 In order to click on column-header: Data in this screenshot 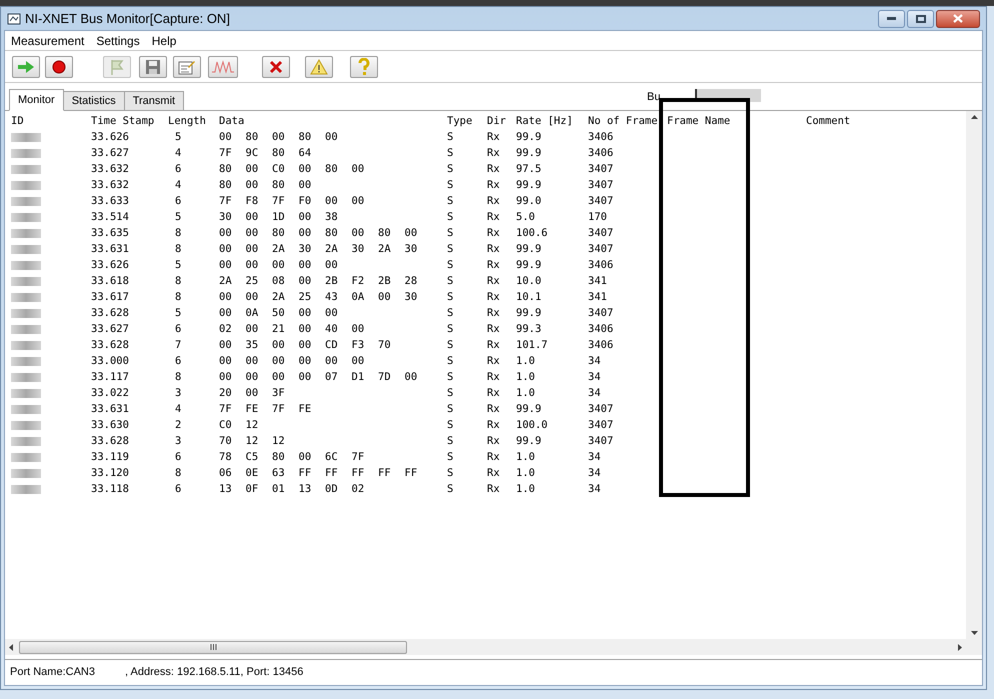, I will do `click(231, 121)`.